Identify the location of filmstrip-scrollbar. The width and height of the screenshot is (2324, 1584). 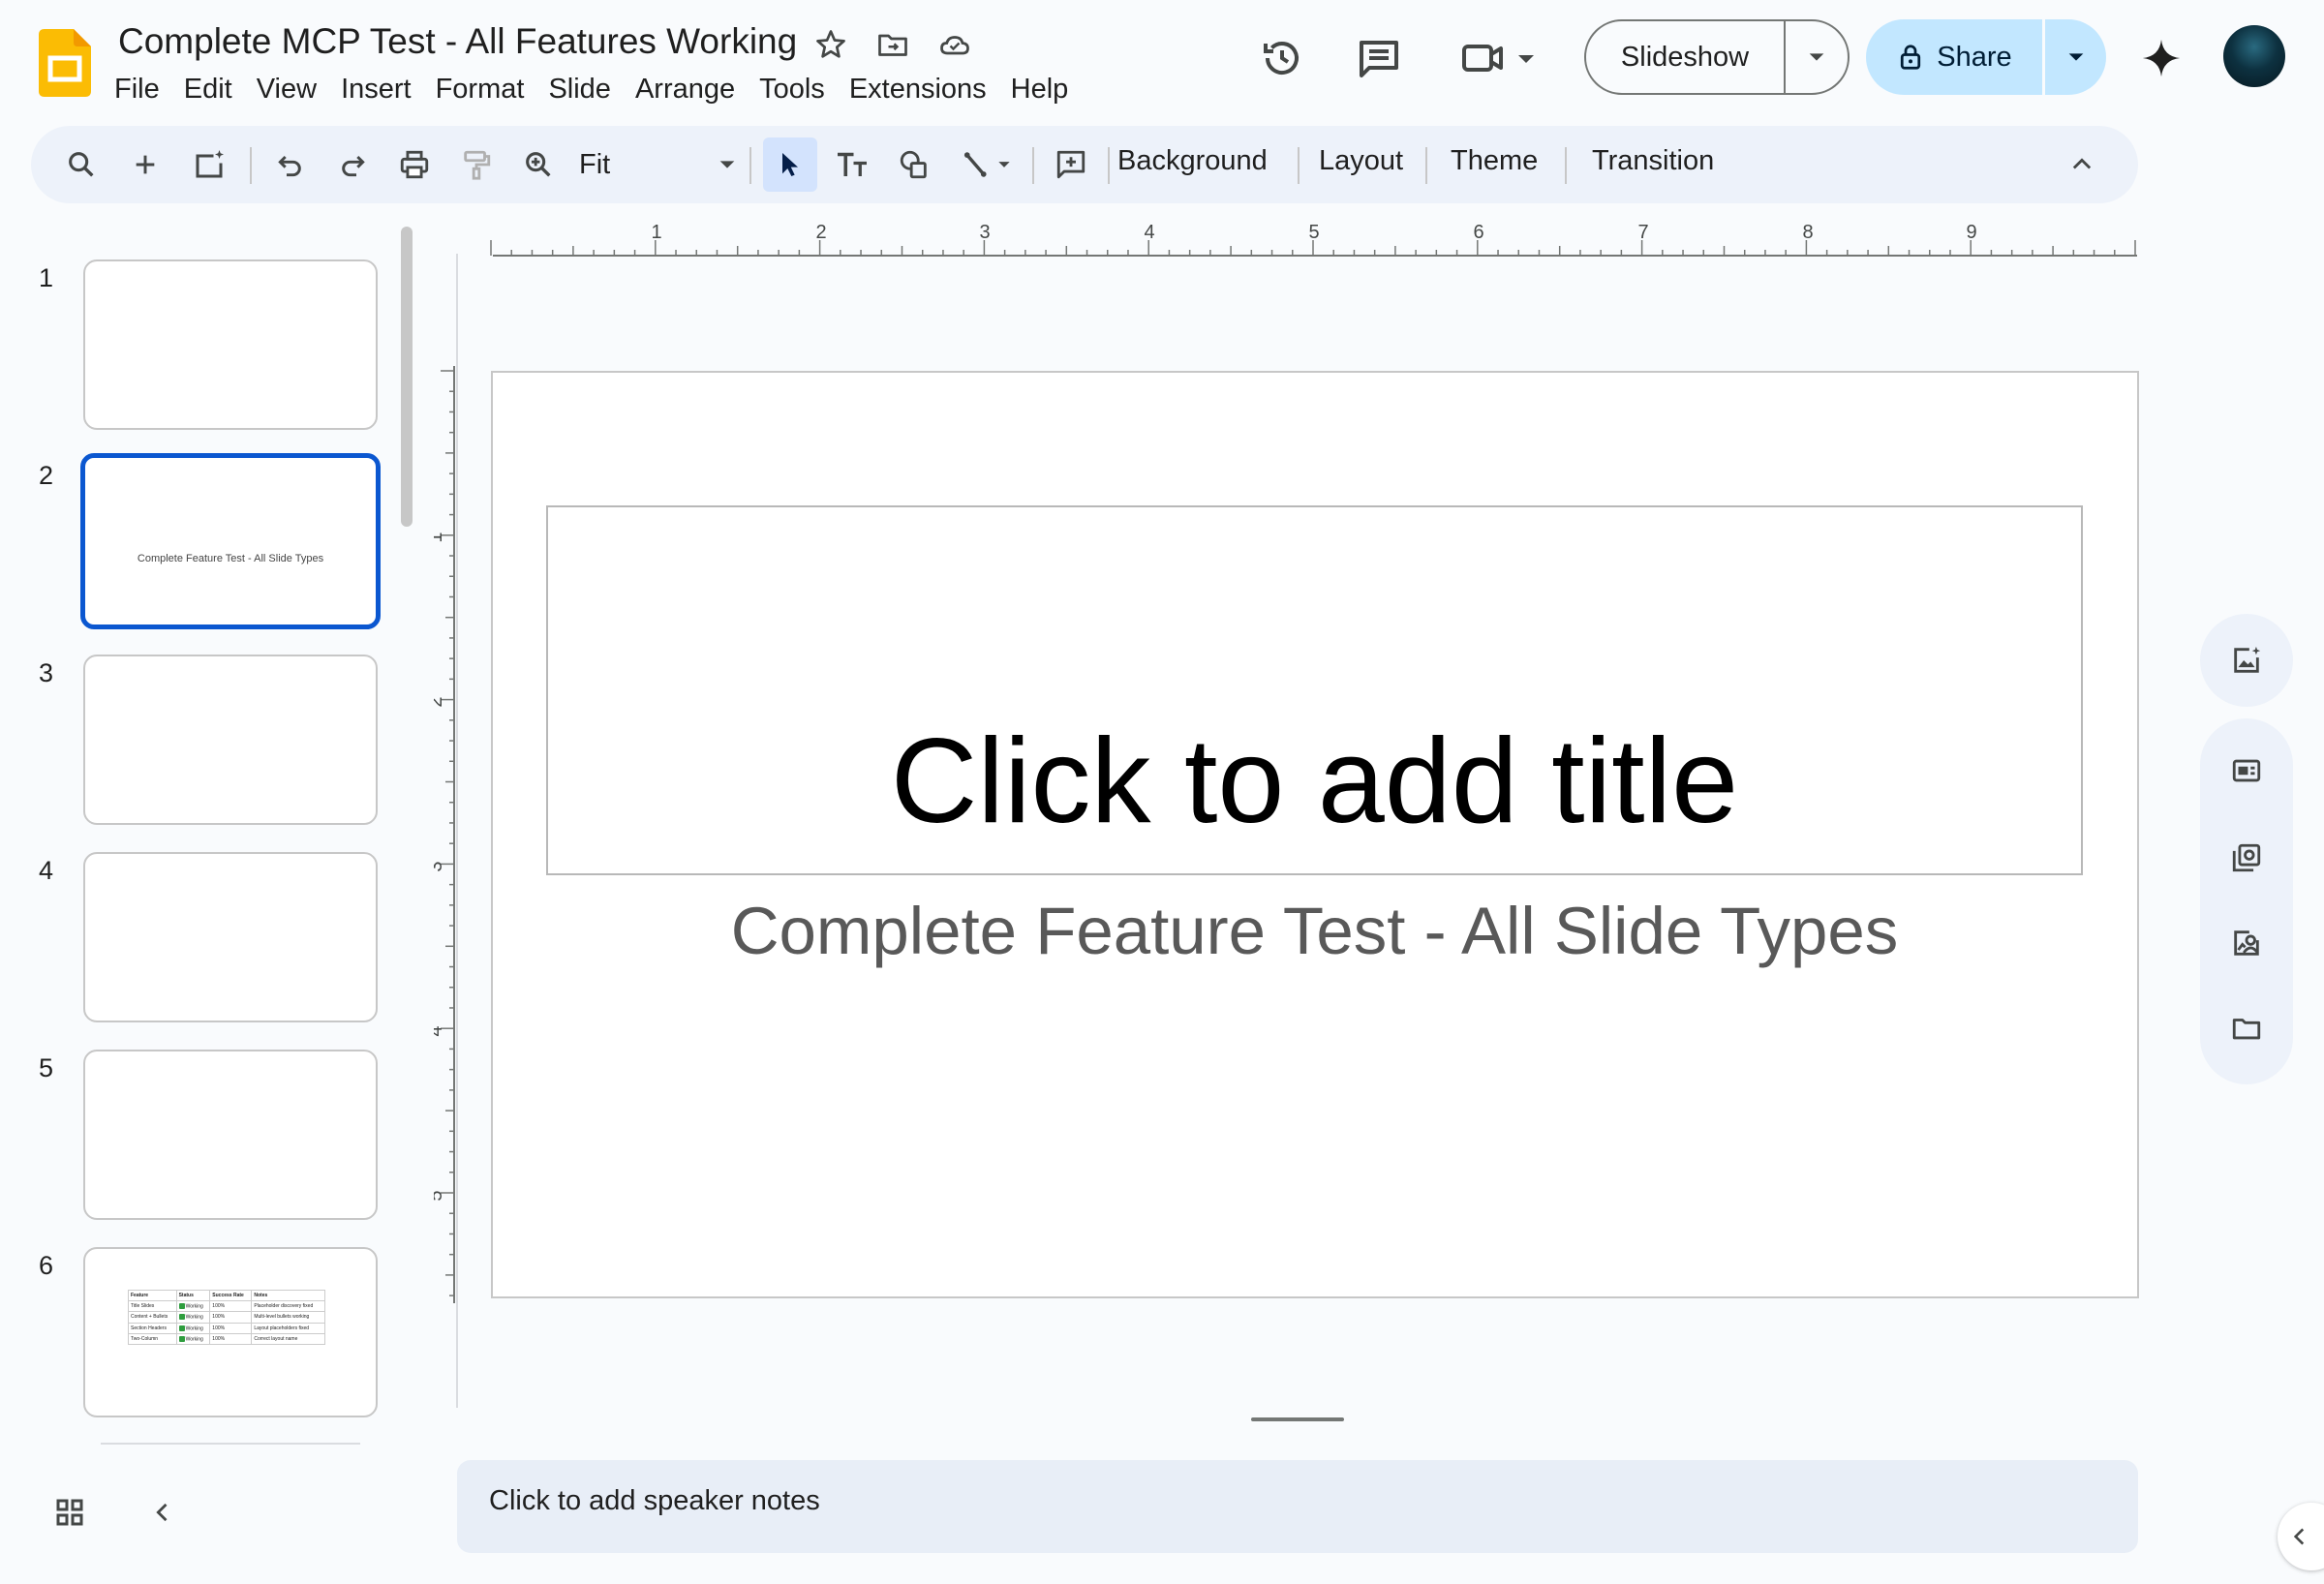
(407, 377).